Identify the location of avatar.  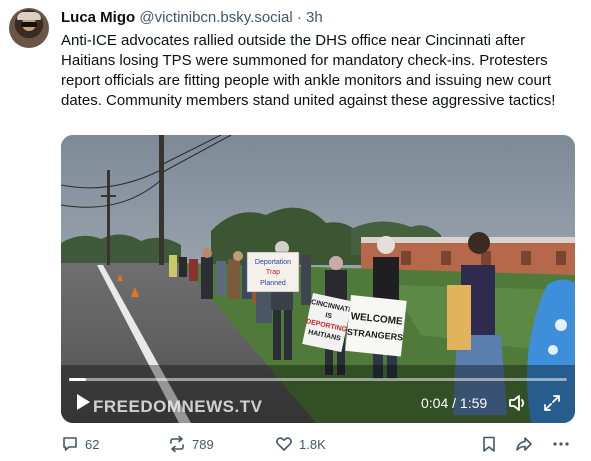
(29, 28).